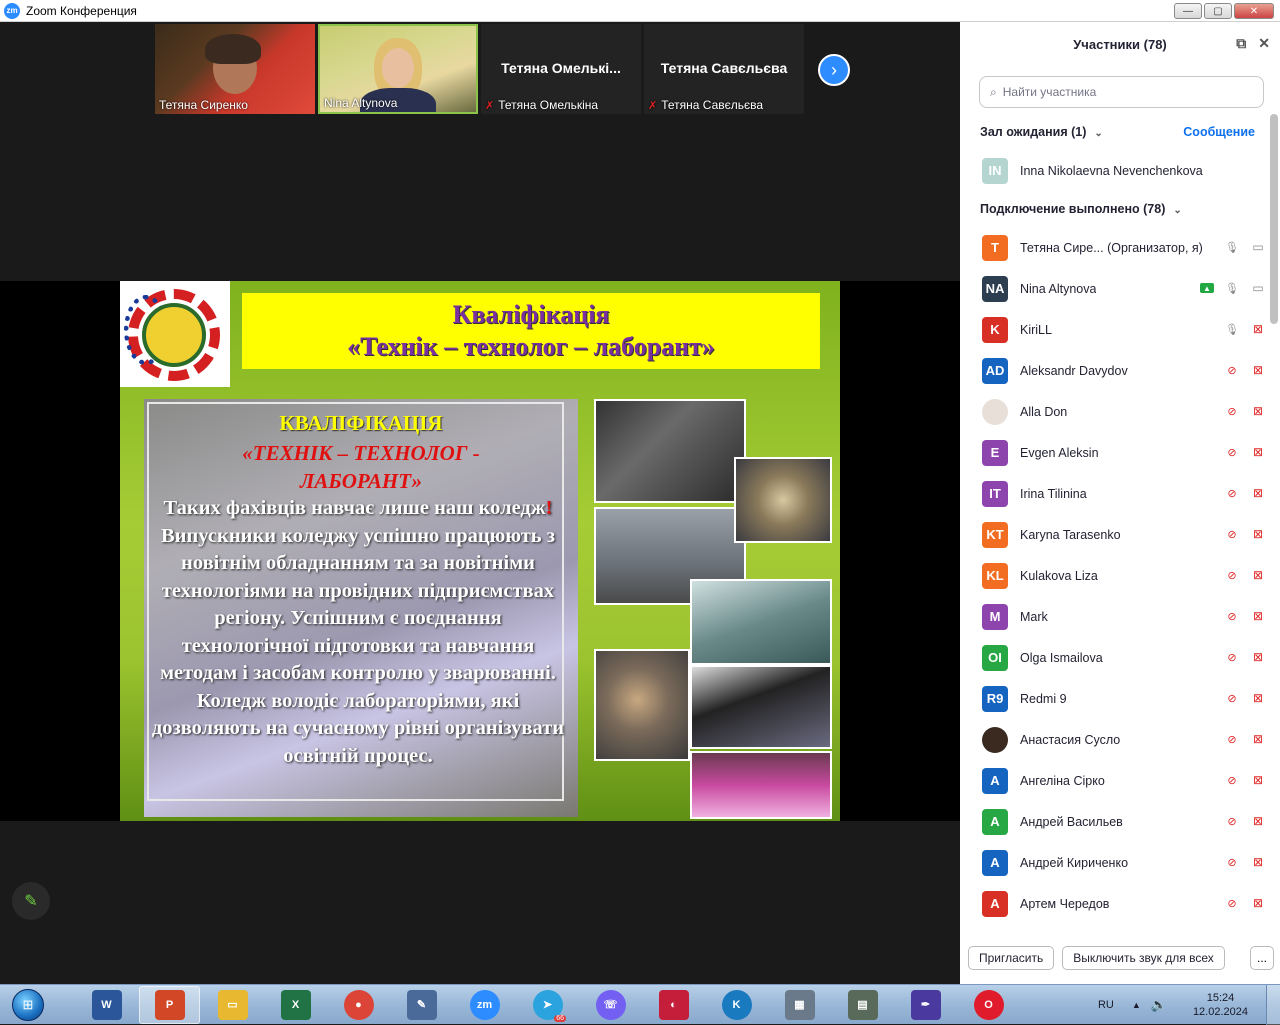  Describe the element at coordinates (724, 69) in the screenshot. I see `video-tile: Тетяна Савєльєва ✗ Тетяна Савєльєва` at that location.